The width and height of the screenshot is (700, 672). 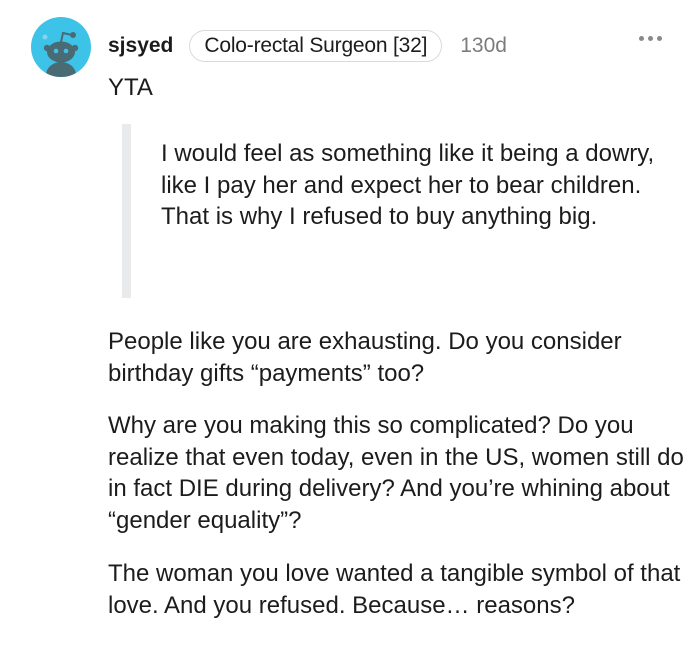 I want to click on verdict-text: YTA, so click(x=130, y=87).